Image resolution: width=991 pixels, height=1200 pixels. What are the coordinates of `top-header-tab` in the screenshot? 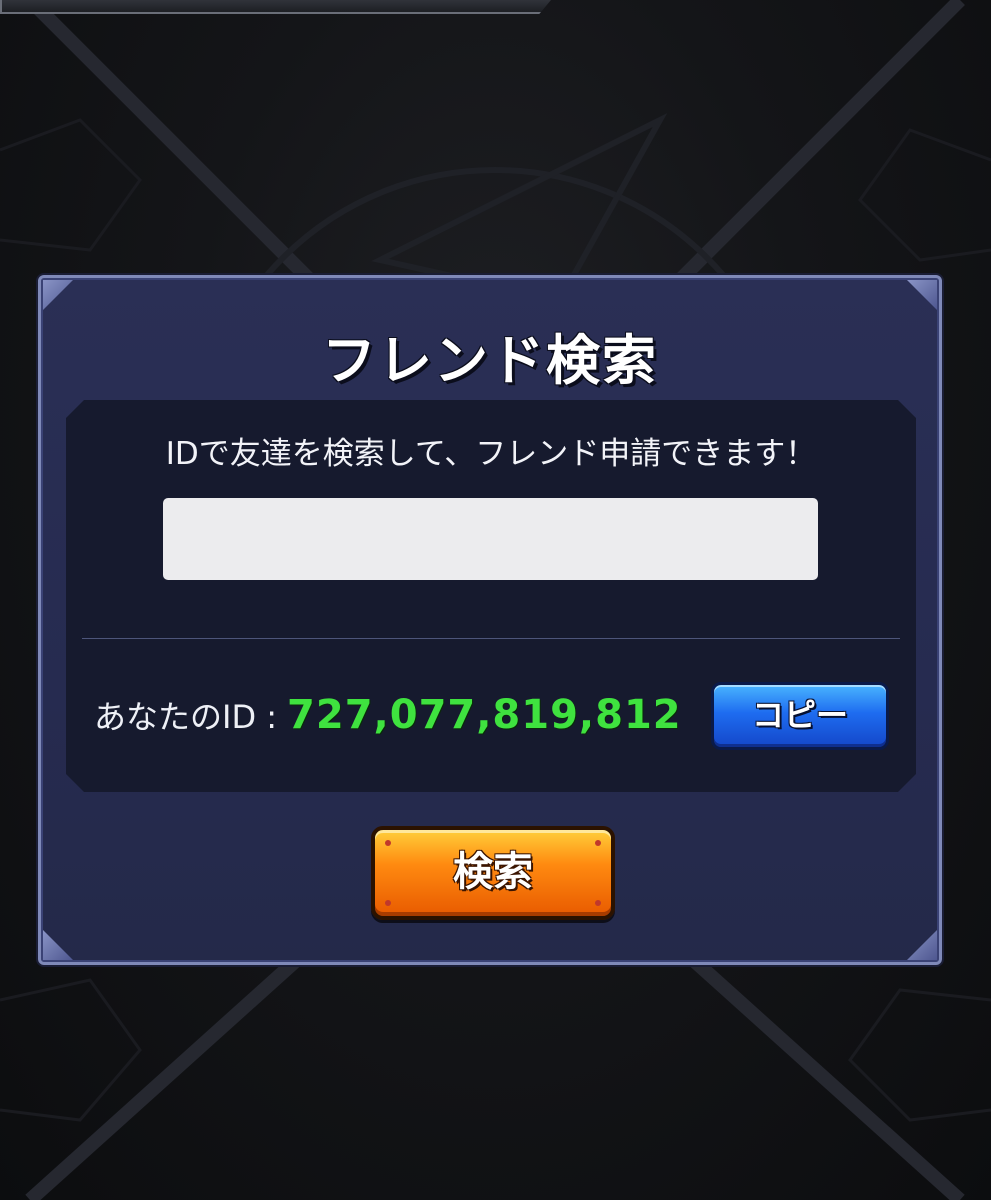 It's located at (278, 7).